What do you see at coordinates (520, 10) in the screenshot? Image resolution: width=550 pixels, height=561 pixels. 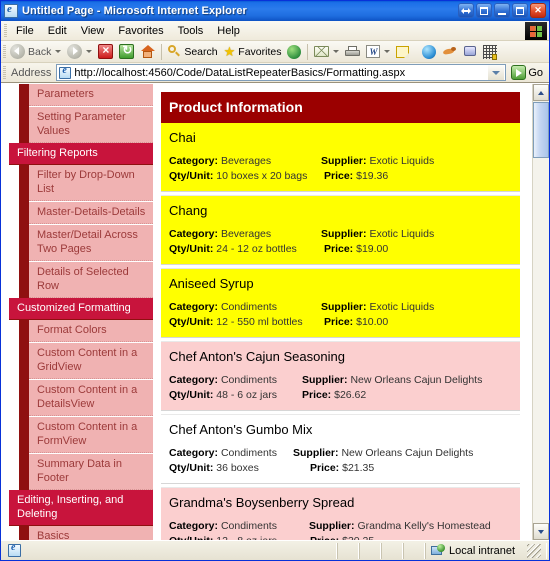 I see `maximize-button` at bounding box center [520, 10].